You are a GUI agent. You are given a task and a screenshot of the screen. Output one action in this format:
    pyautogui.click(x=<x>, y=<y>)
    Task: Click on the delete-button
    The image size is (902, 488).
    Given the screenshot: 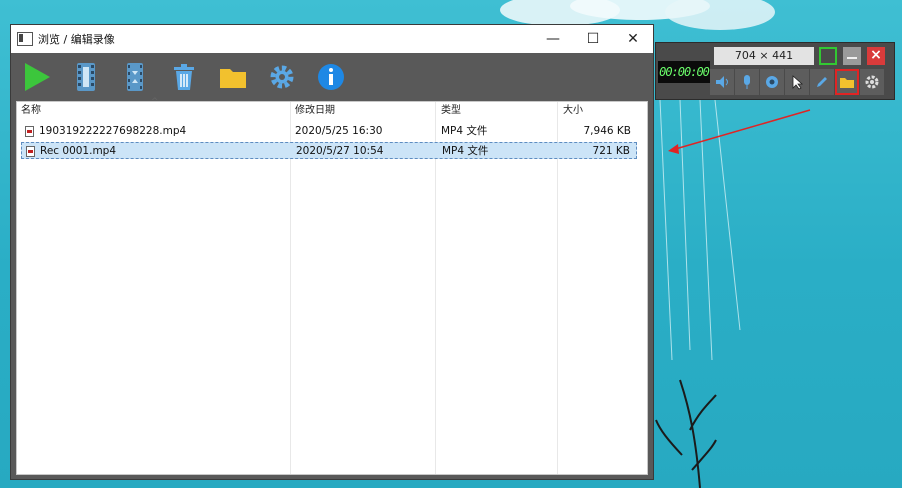 What is the action you would take?
    pyautogui.click(x=184, y=77)
    